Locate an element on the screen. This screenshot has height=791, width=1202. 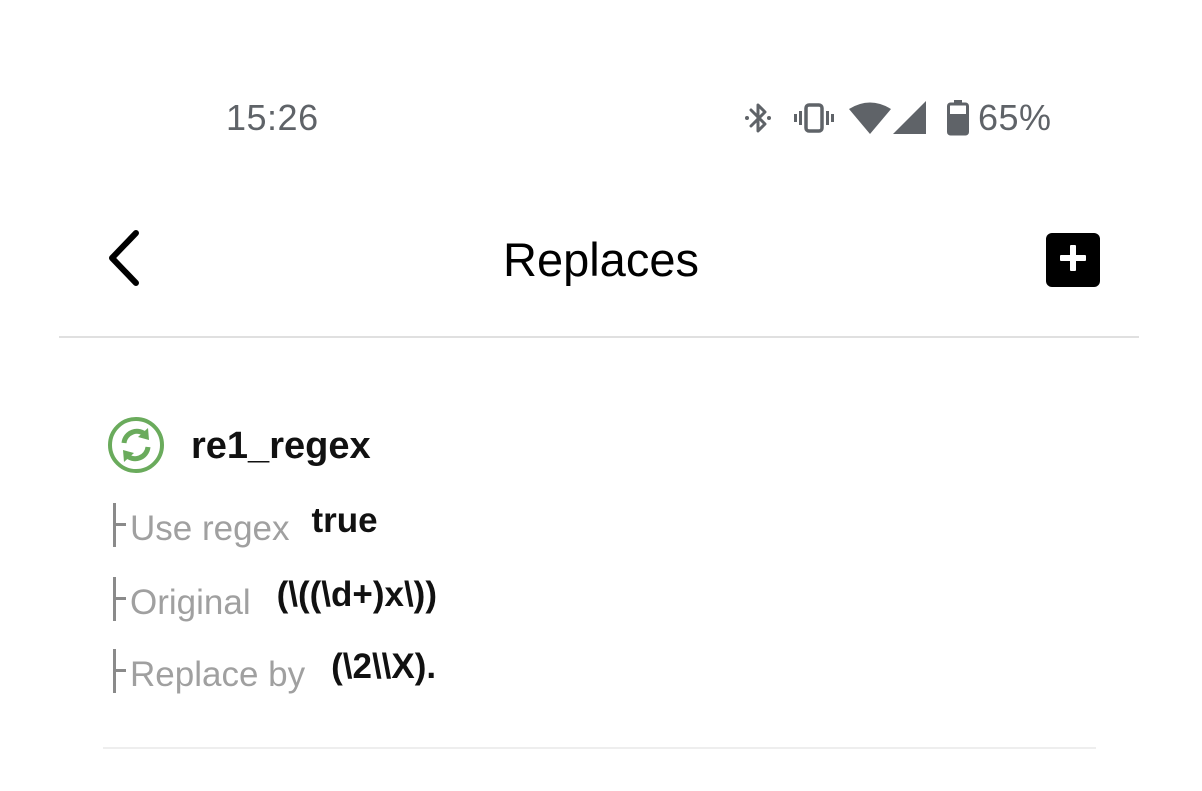
cell-signal-icon is located at coordinates (910, 118).